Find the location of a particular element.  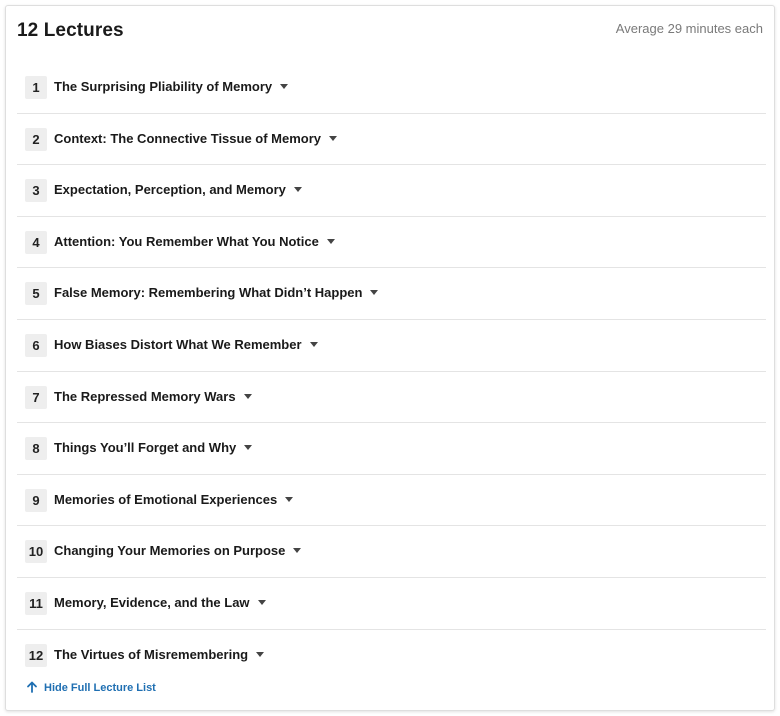

lecture-title-toggle: Memory, Evidence, and the Law is located at coordinates (160, 602).